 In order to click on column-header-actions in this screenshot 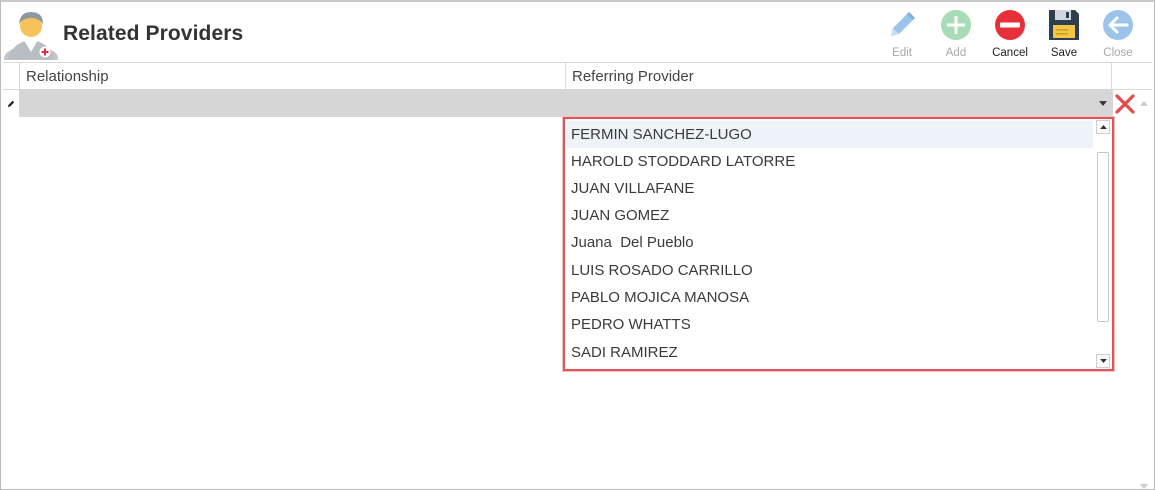, I will do `click(1124, 76)`.